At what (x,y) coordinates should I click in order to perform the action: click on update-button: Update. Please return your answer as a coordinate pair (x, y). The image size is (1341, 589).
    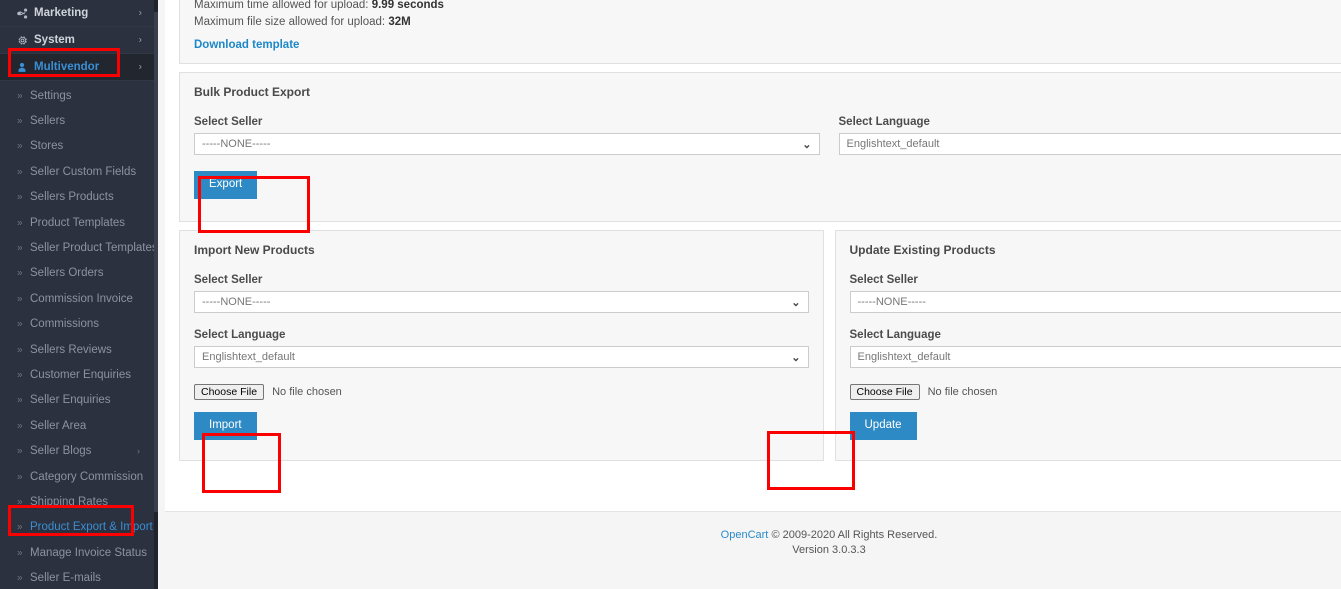
    Looking at the image, I should click on (883, 426).